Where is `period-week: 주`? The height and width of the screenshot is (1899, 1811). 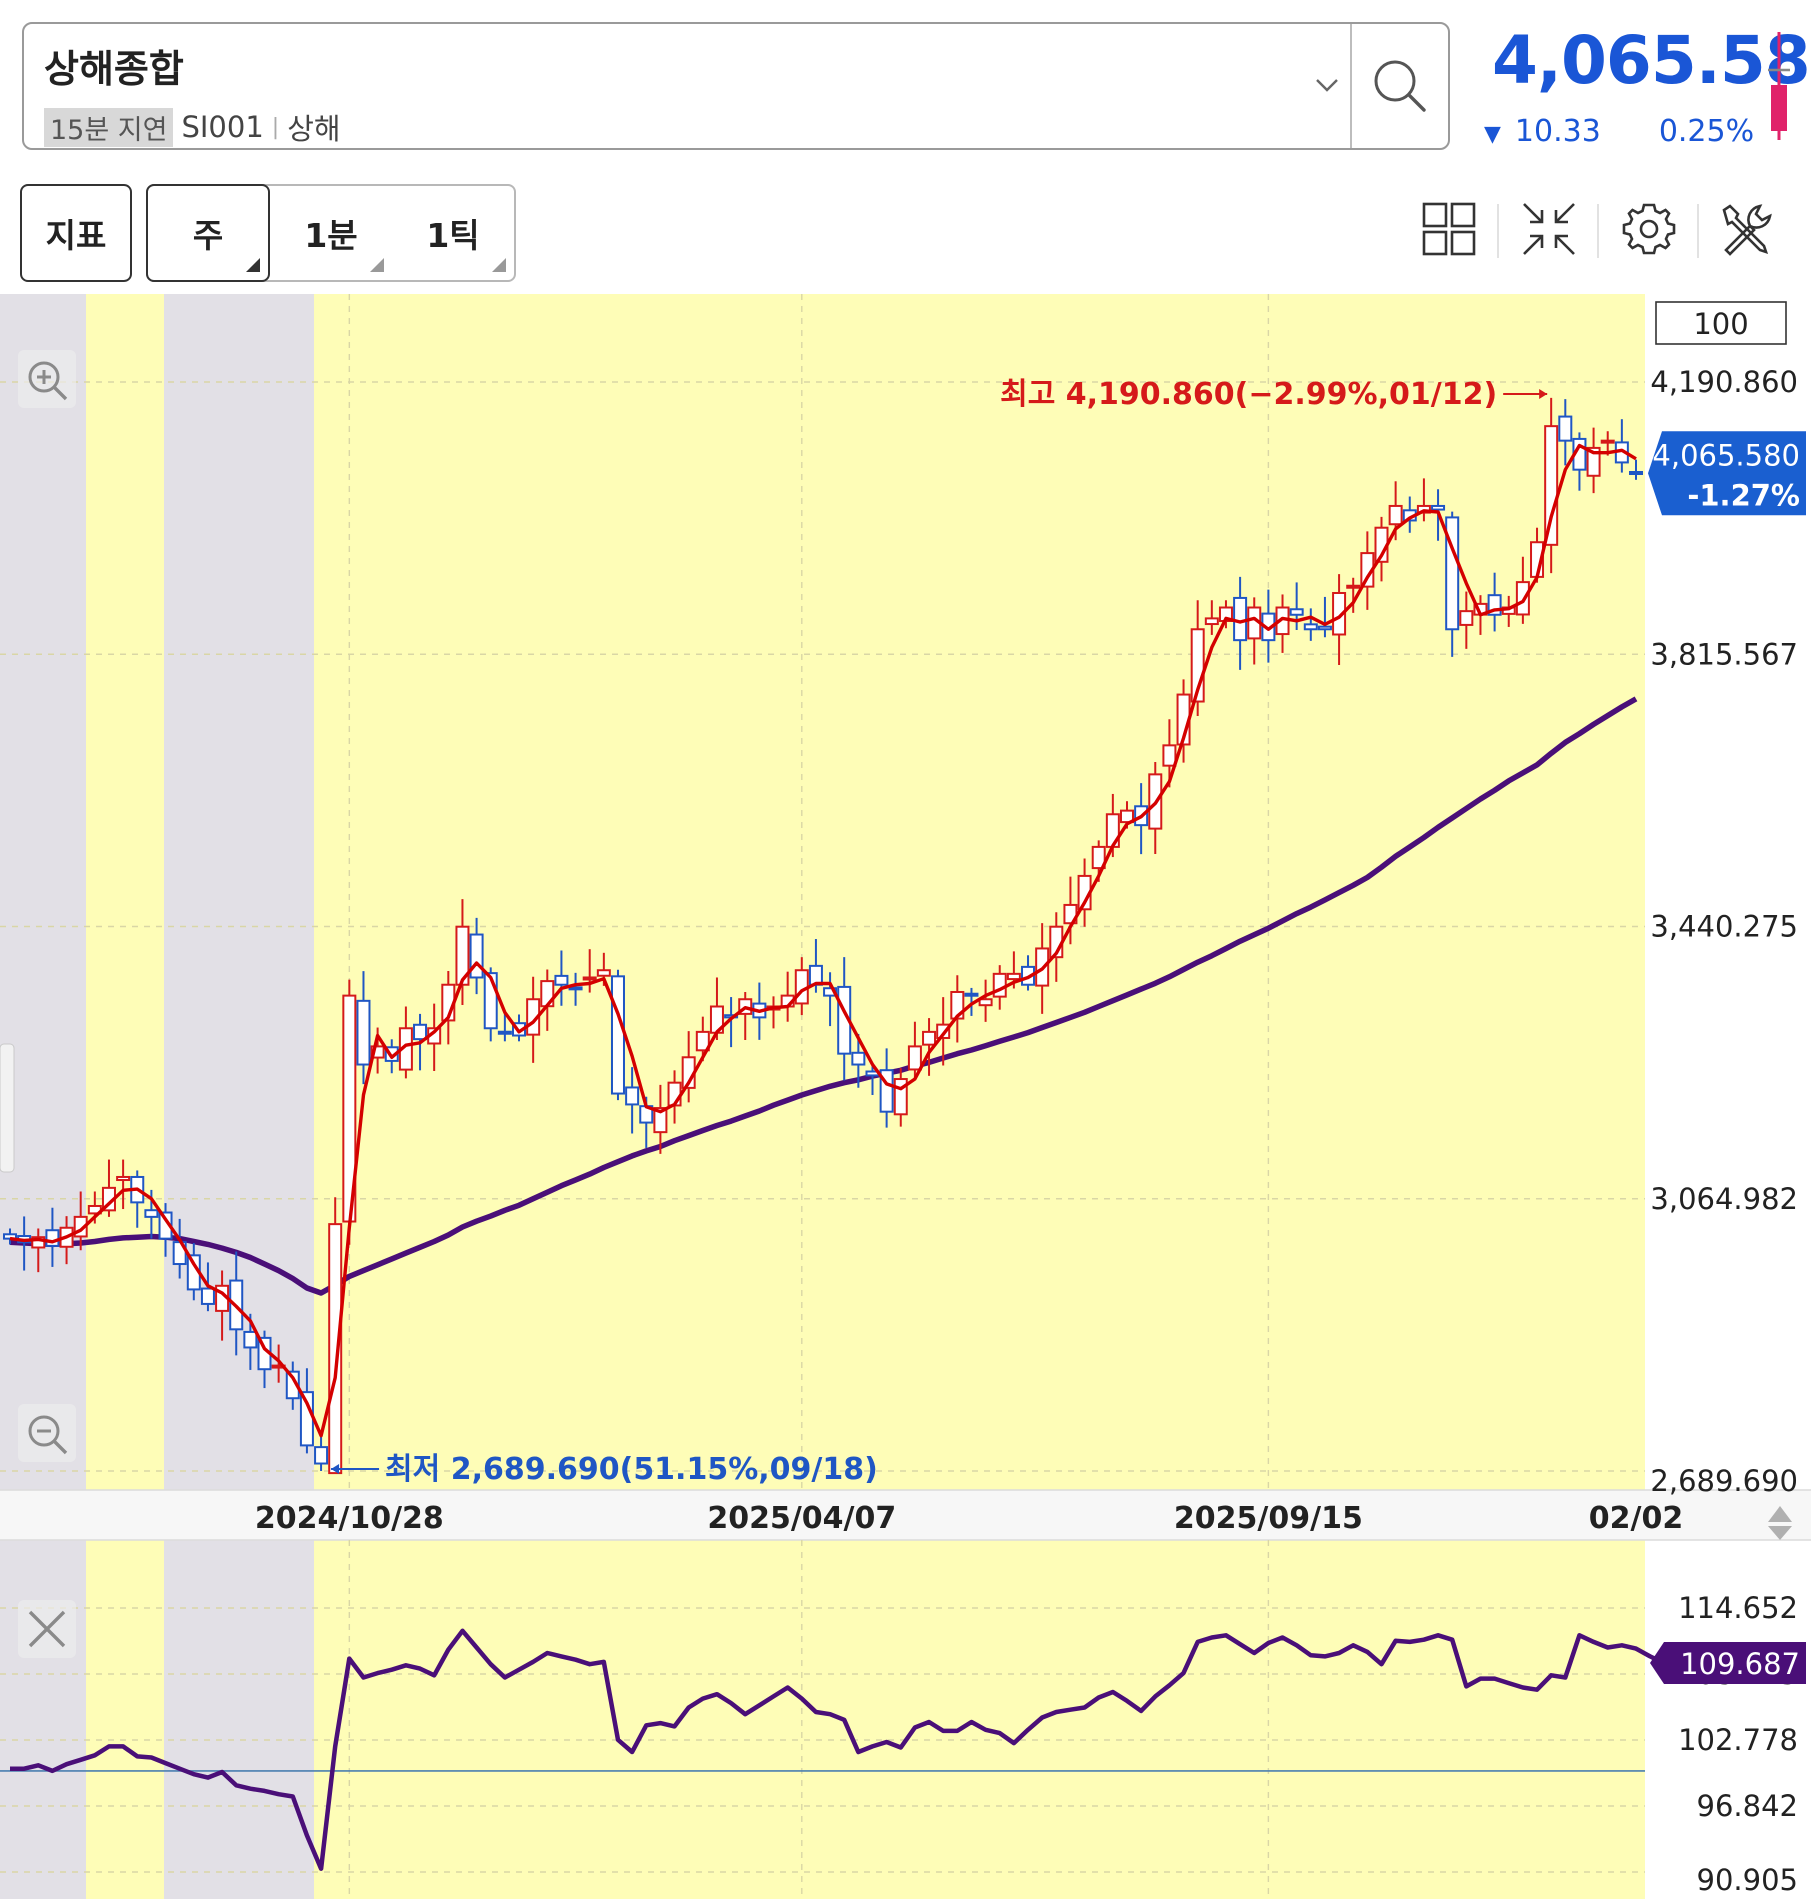 period-week: 주 is located at coordinates (208, 233).